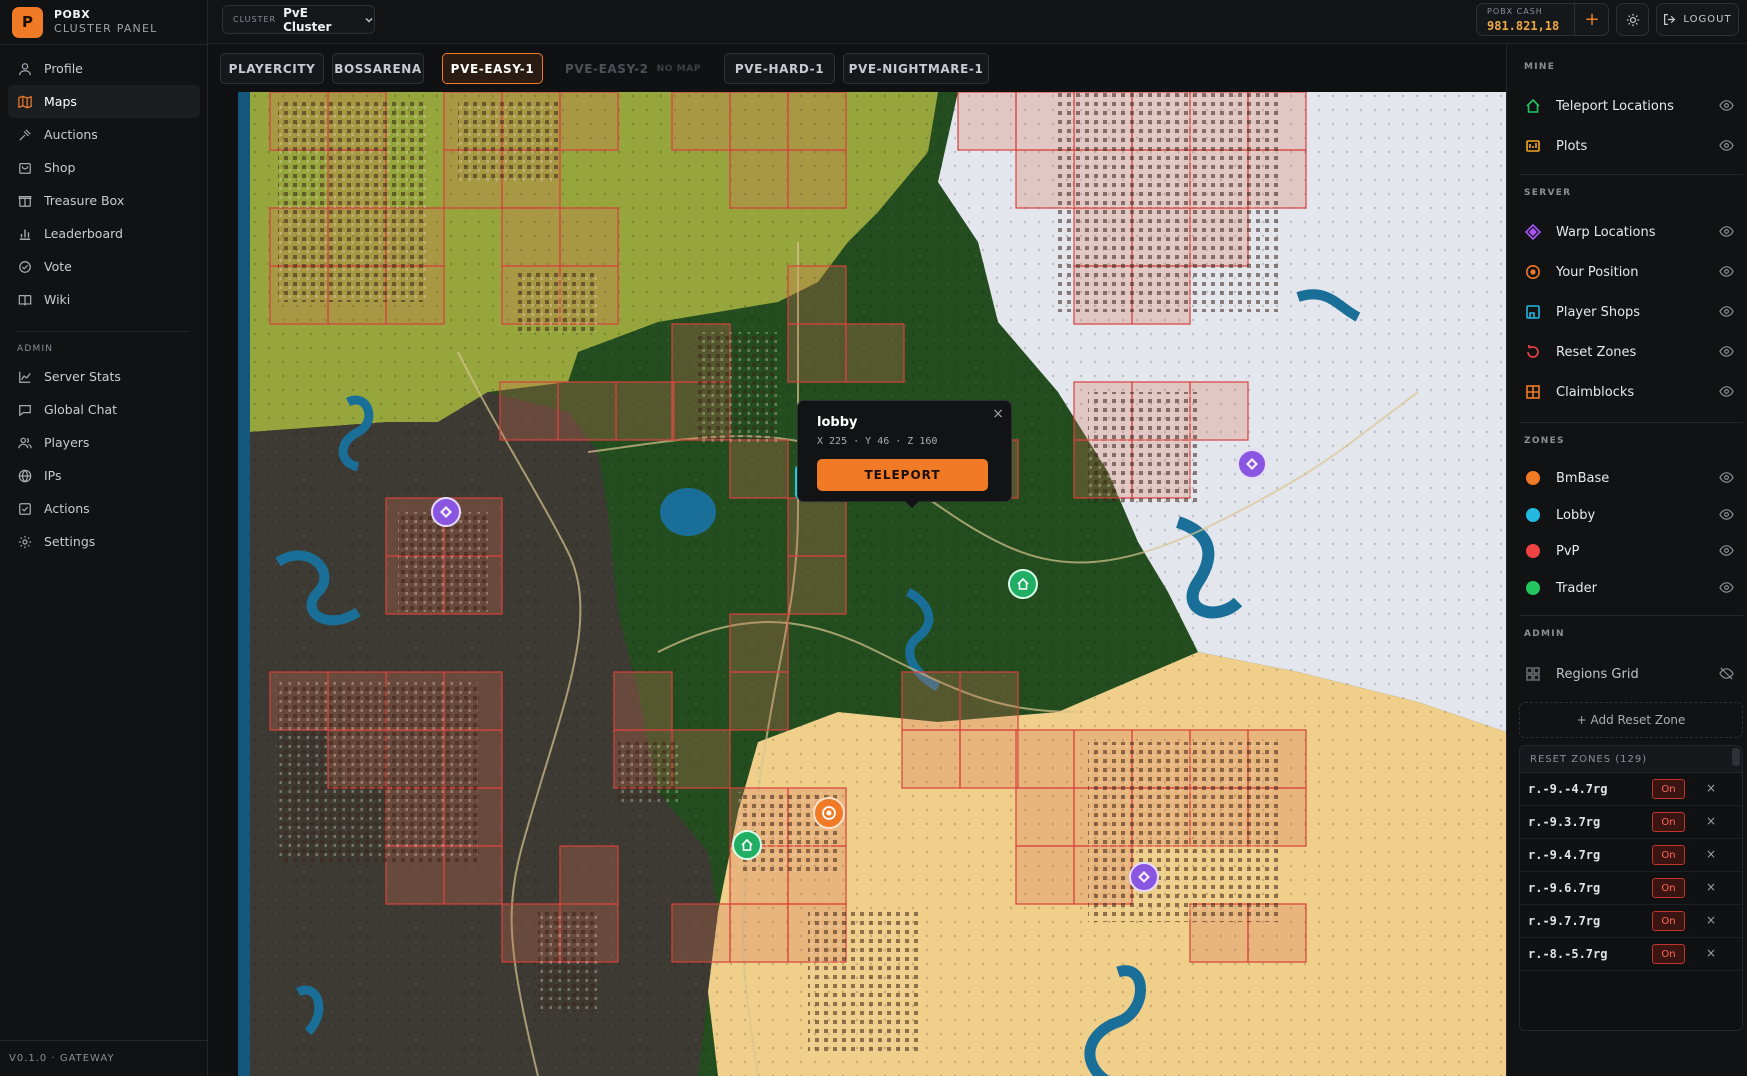 The image size is (1747, 1076). Describe the element at coordinates (1736, 757) in the screenshot. I see `scrollbar` at that location.